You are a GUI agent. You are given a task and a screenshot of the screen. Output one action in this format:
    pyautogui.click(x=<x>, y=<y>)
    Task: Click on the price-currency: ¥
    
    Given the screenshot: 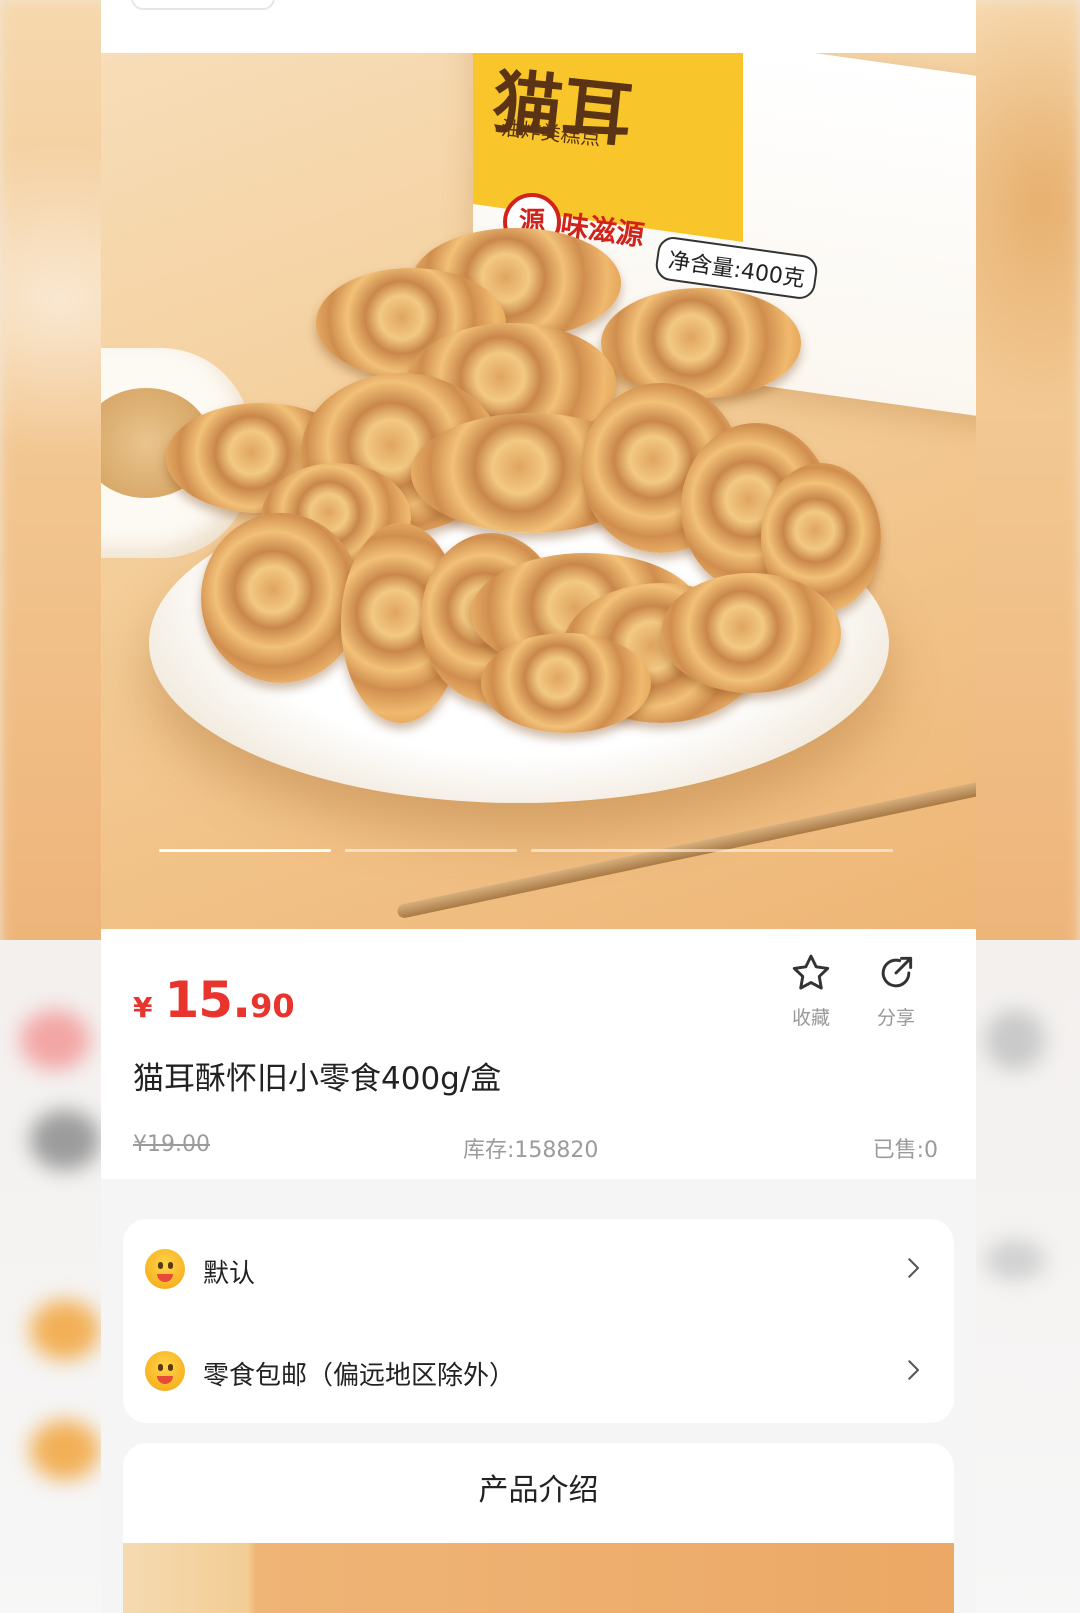 What is the action you would take?
    pyautogui.click(x=143, y=1007)
    